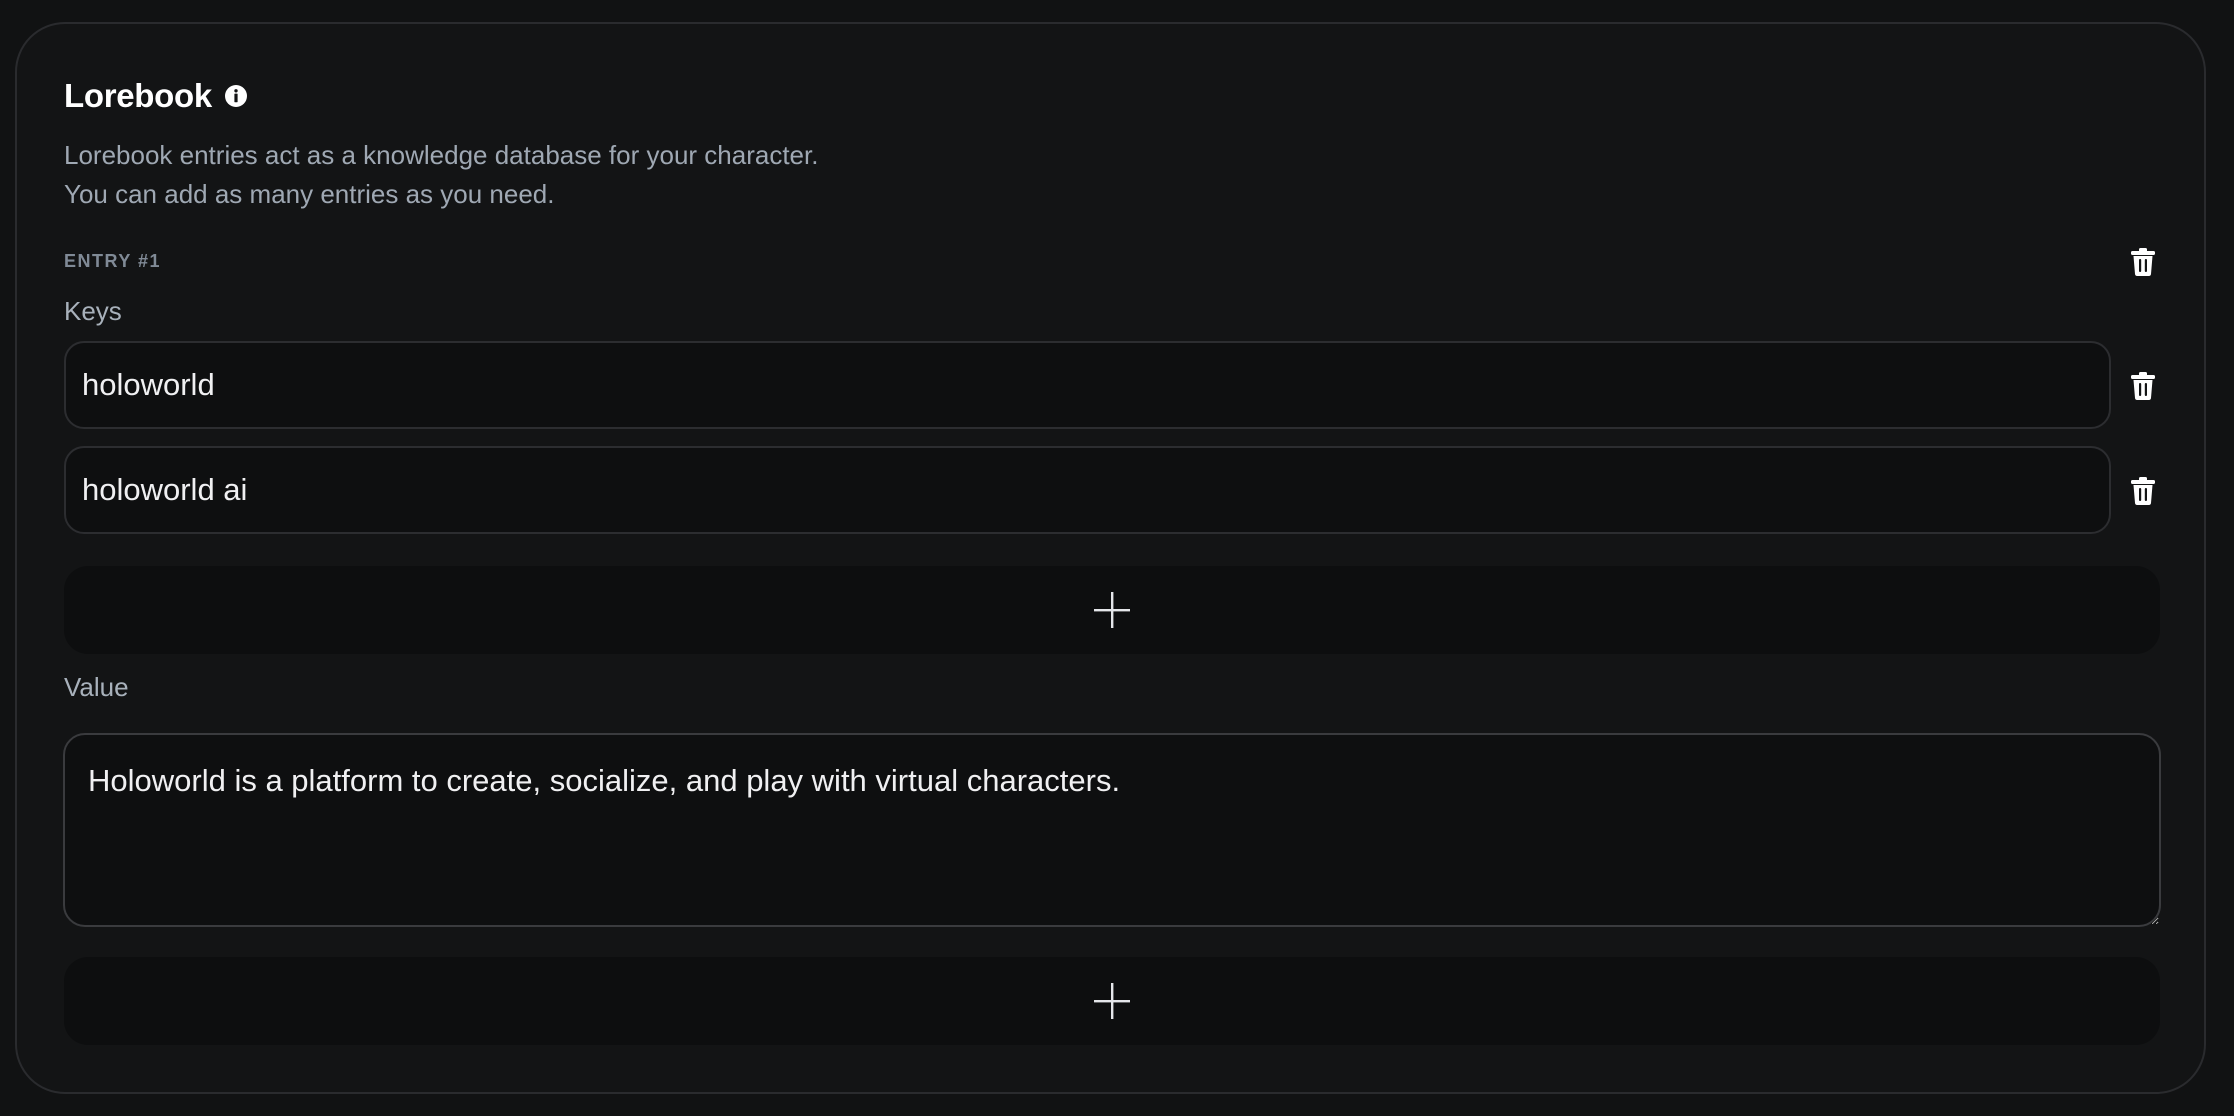  I want to click on delete-entry-button, so click(2143, 262).